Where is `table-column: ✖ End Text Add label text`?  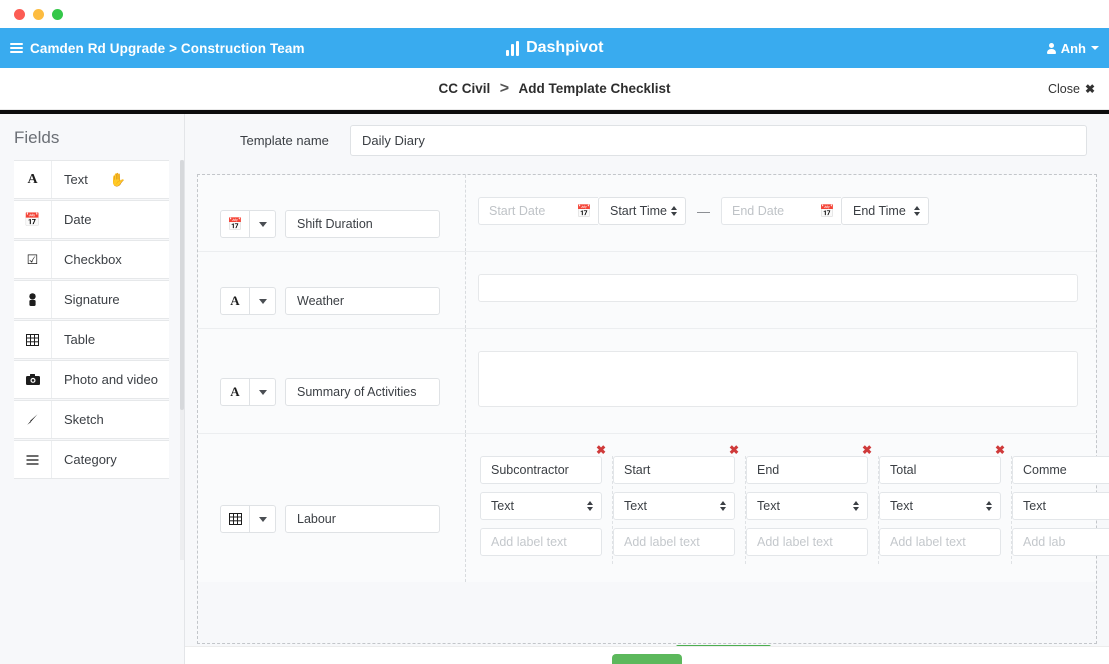
table-column: ✖ End Text Add label text is located at coordinates (812, 504).